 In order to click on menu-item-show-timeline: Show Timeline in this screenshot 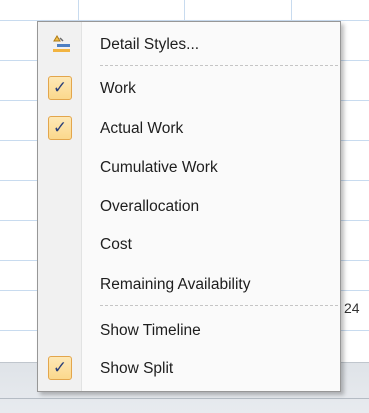, I will do `click(189, 331)`.